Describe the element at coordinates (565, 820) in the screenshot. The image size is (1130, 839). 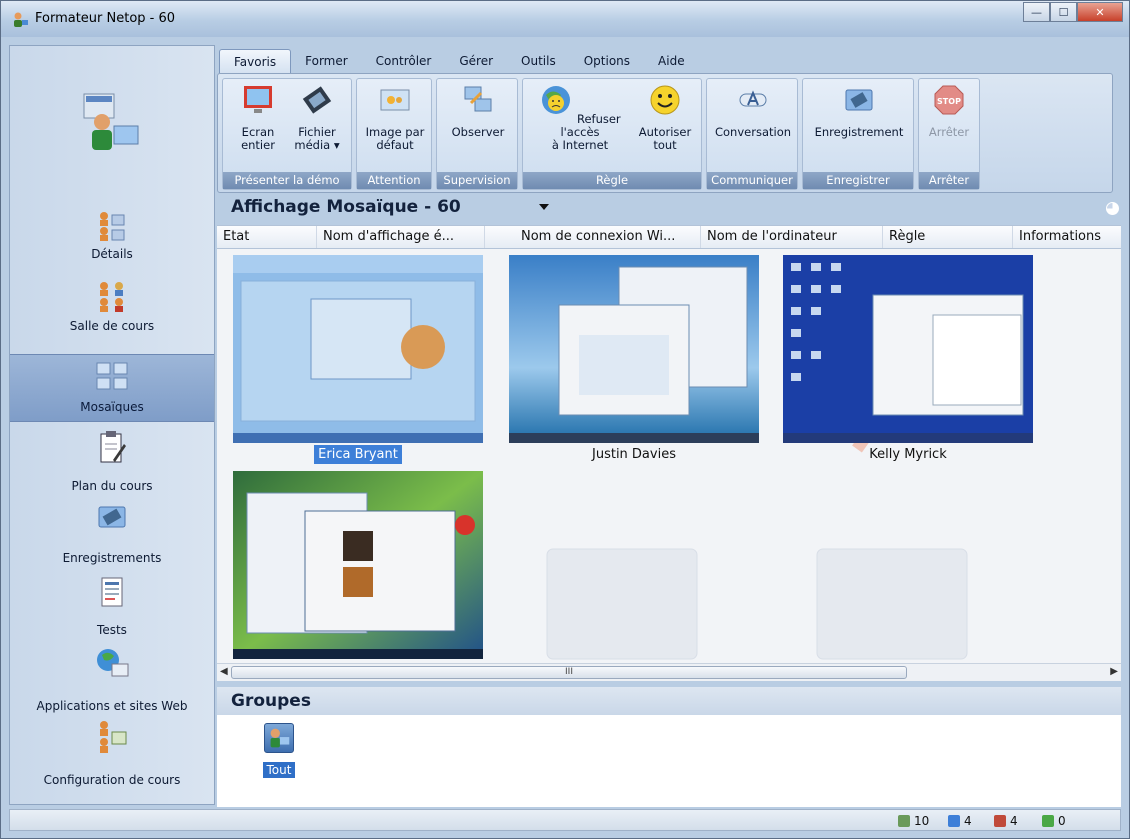
I see `status-bar: 10 4 4 0` at that location.